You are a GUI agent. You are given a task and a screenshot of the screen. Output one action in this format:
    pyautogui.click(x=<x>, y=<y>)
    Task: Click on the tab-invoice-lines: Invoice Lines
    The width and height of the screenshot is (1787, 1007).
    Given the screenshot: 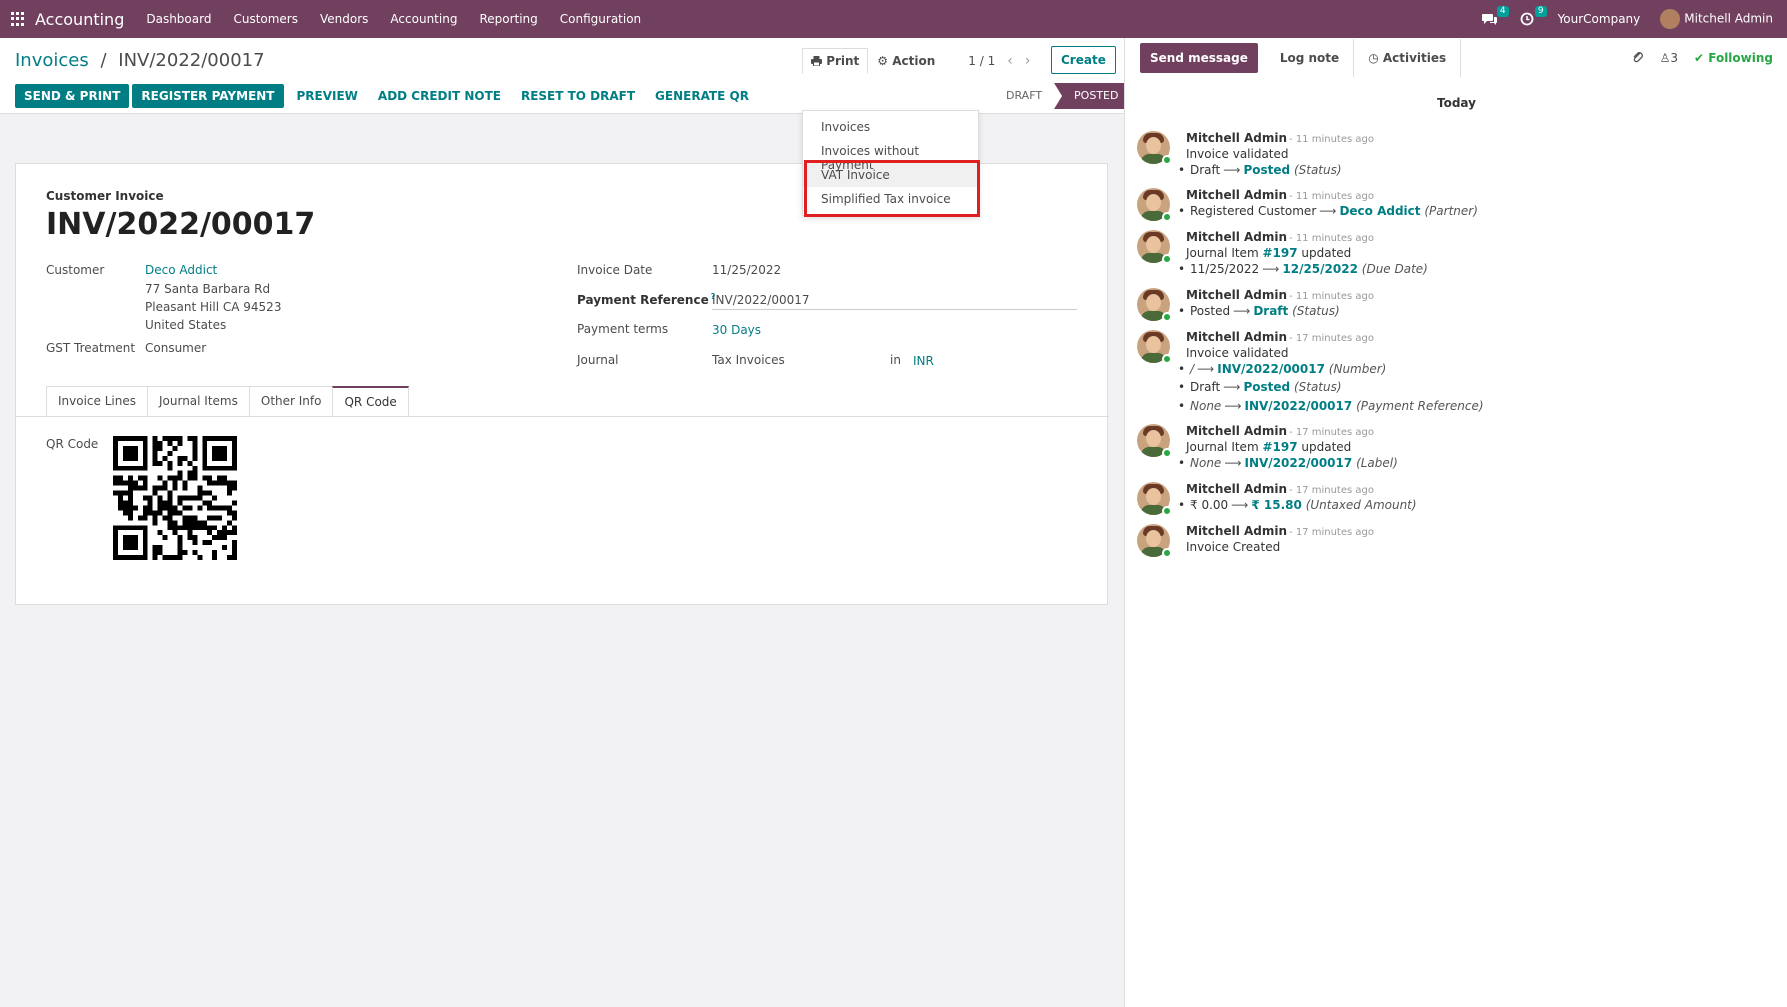 What is the action you would take?
    pyautogui.click(x=97, y=401)
    